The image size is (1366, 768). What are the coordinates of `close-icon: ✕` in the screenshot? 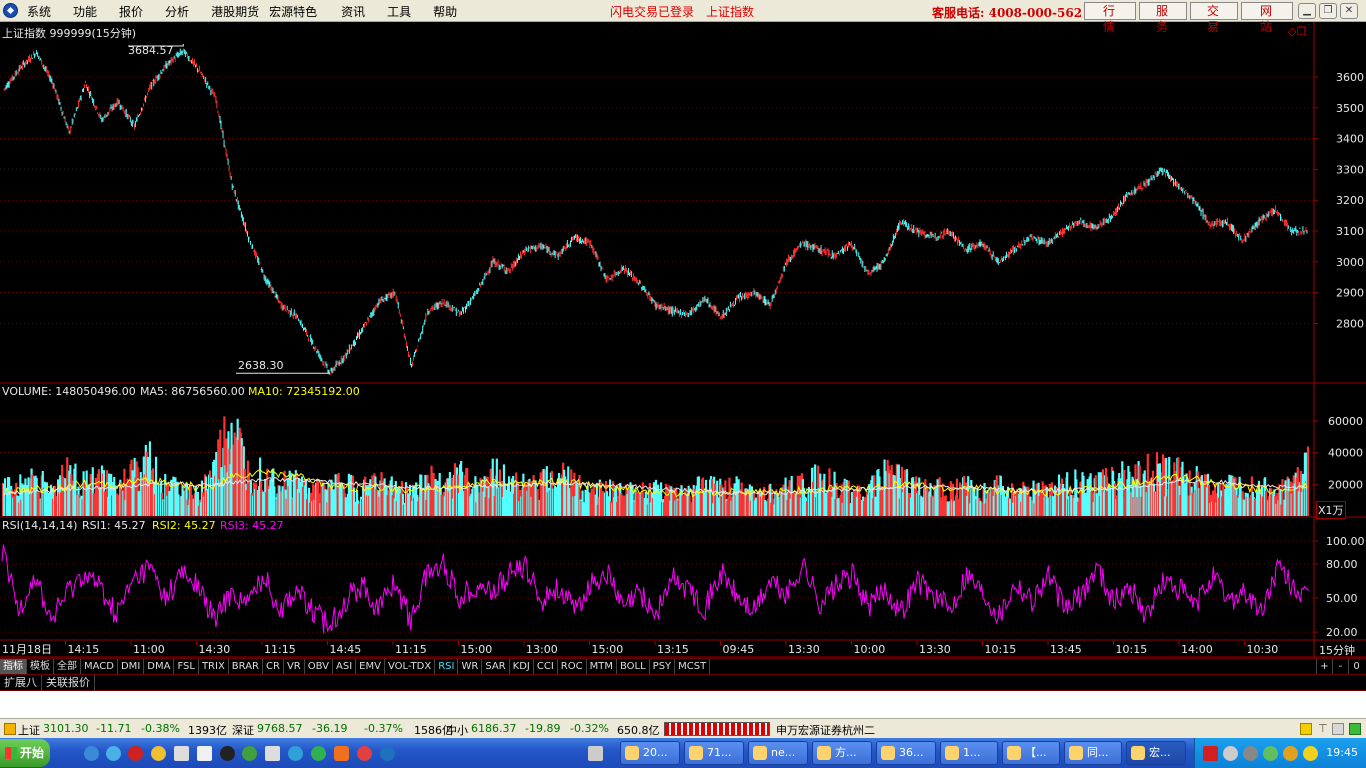 It's located at (1349, 11).